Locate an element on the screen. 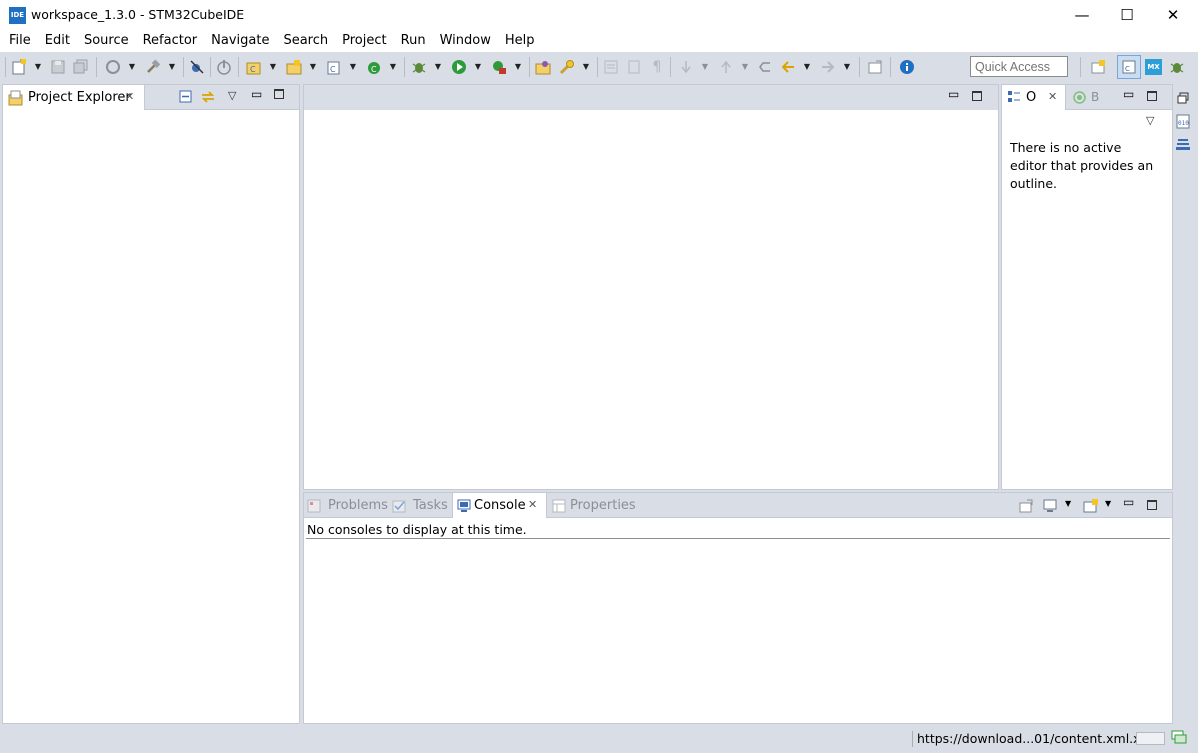 This screenshot has width=1198, height=753. new-c-project-dropdown-icon: ▼ is located at coordinates (273, 66).